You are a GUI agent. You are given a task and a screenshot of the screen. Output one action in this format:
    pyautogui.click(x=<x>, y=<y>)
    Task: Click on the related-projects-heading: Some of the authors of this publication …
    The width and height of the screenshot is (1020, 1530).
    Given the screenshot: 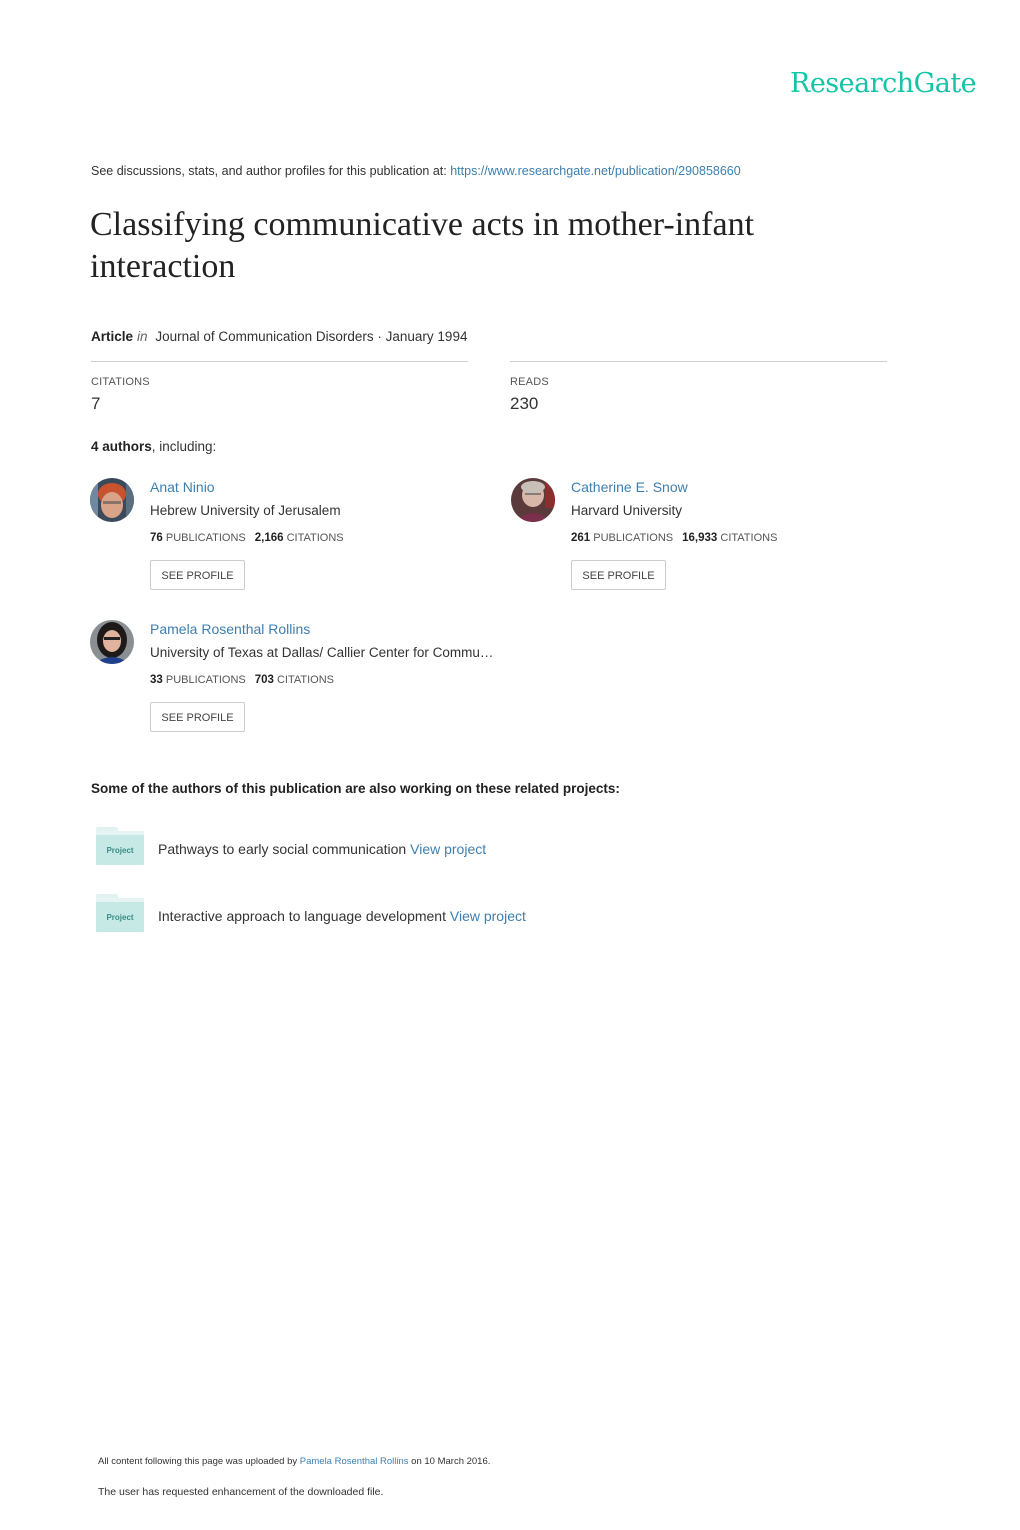 What is the action you would take?
    pyautogui.click(x=355, y=788)
    